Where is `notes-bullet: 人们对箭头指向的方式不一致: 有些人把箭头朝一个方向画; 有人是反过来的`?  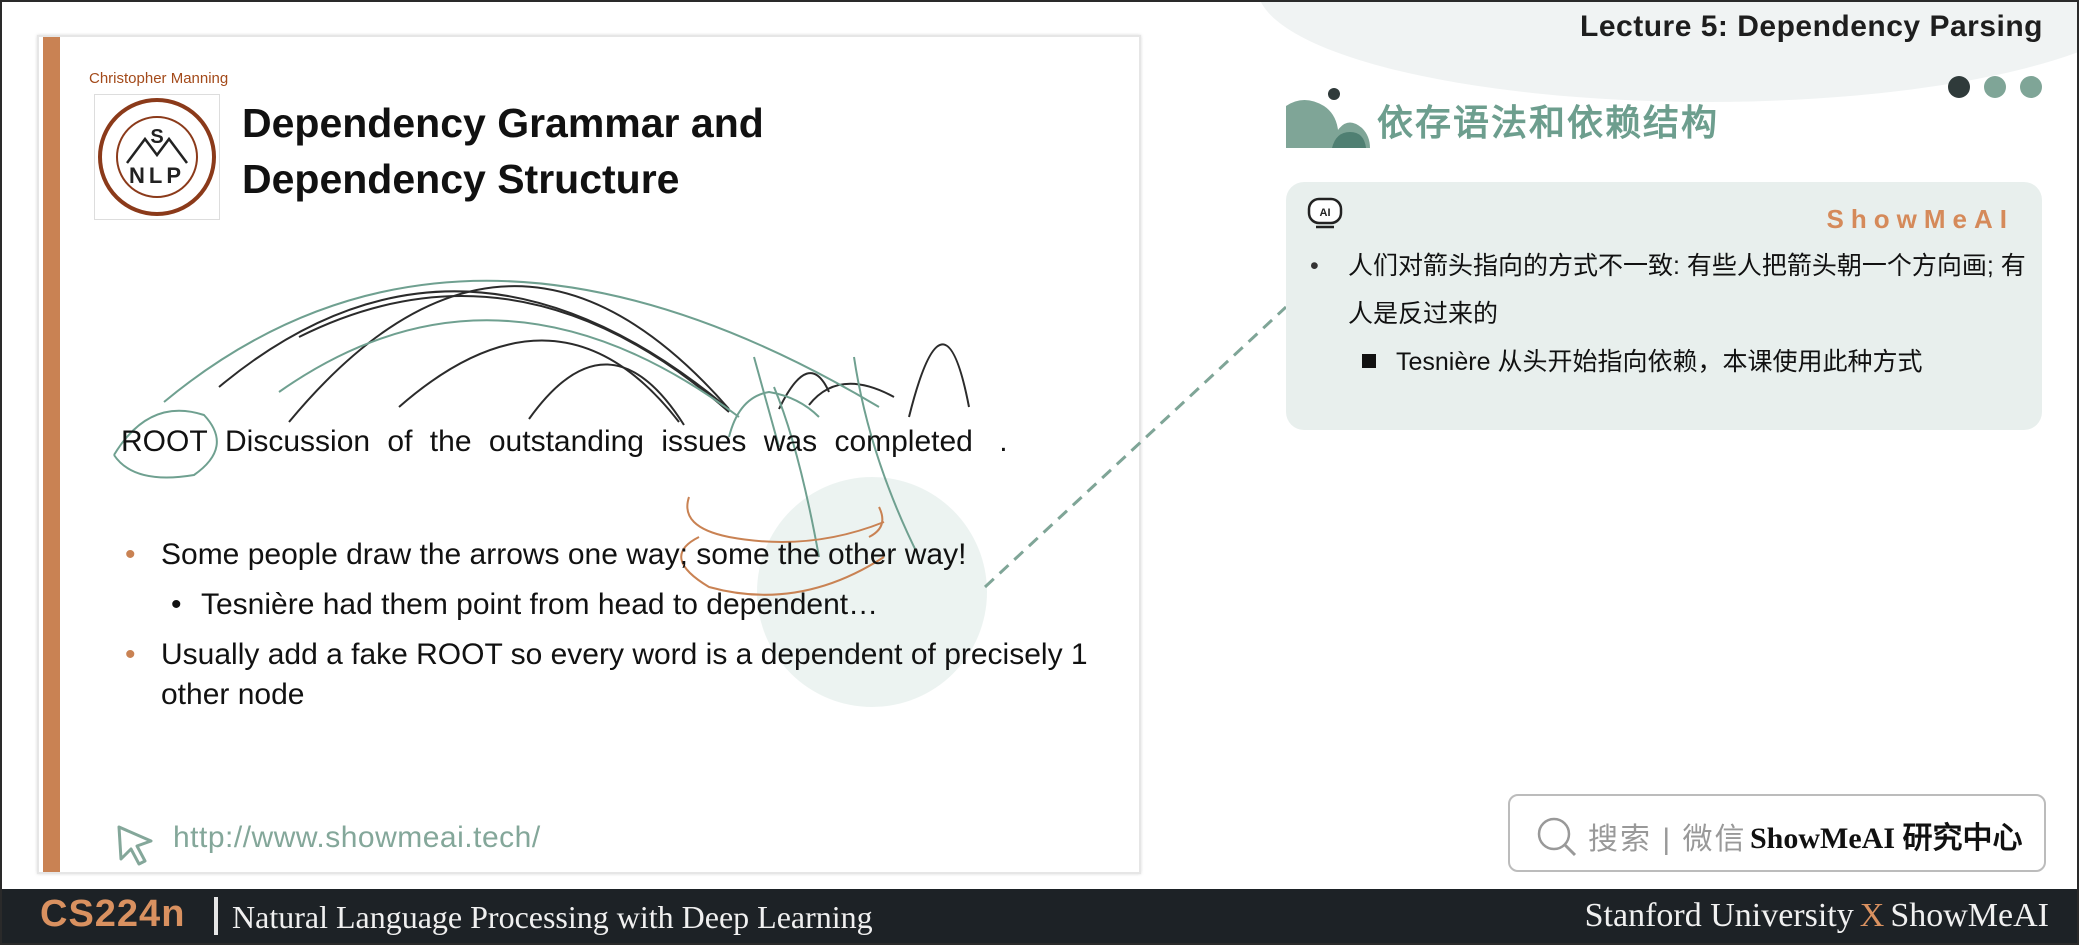 notes-bullet: 人们对箭头指向的方式不一致: 有些人把箭头朝一个方向画; 有人是反过来的 is located at coordinates (1666, 290).